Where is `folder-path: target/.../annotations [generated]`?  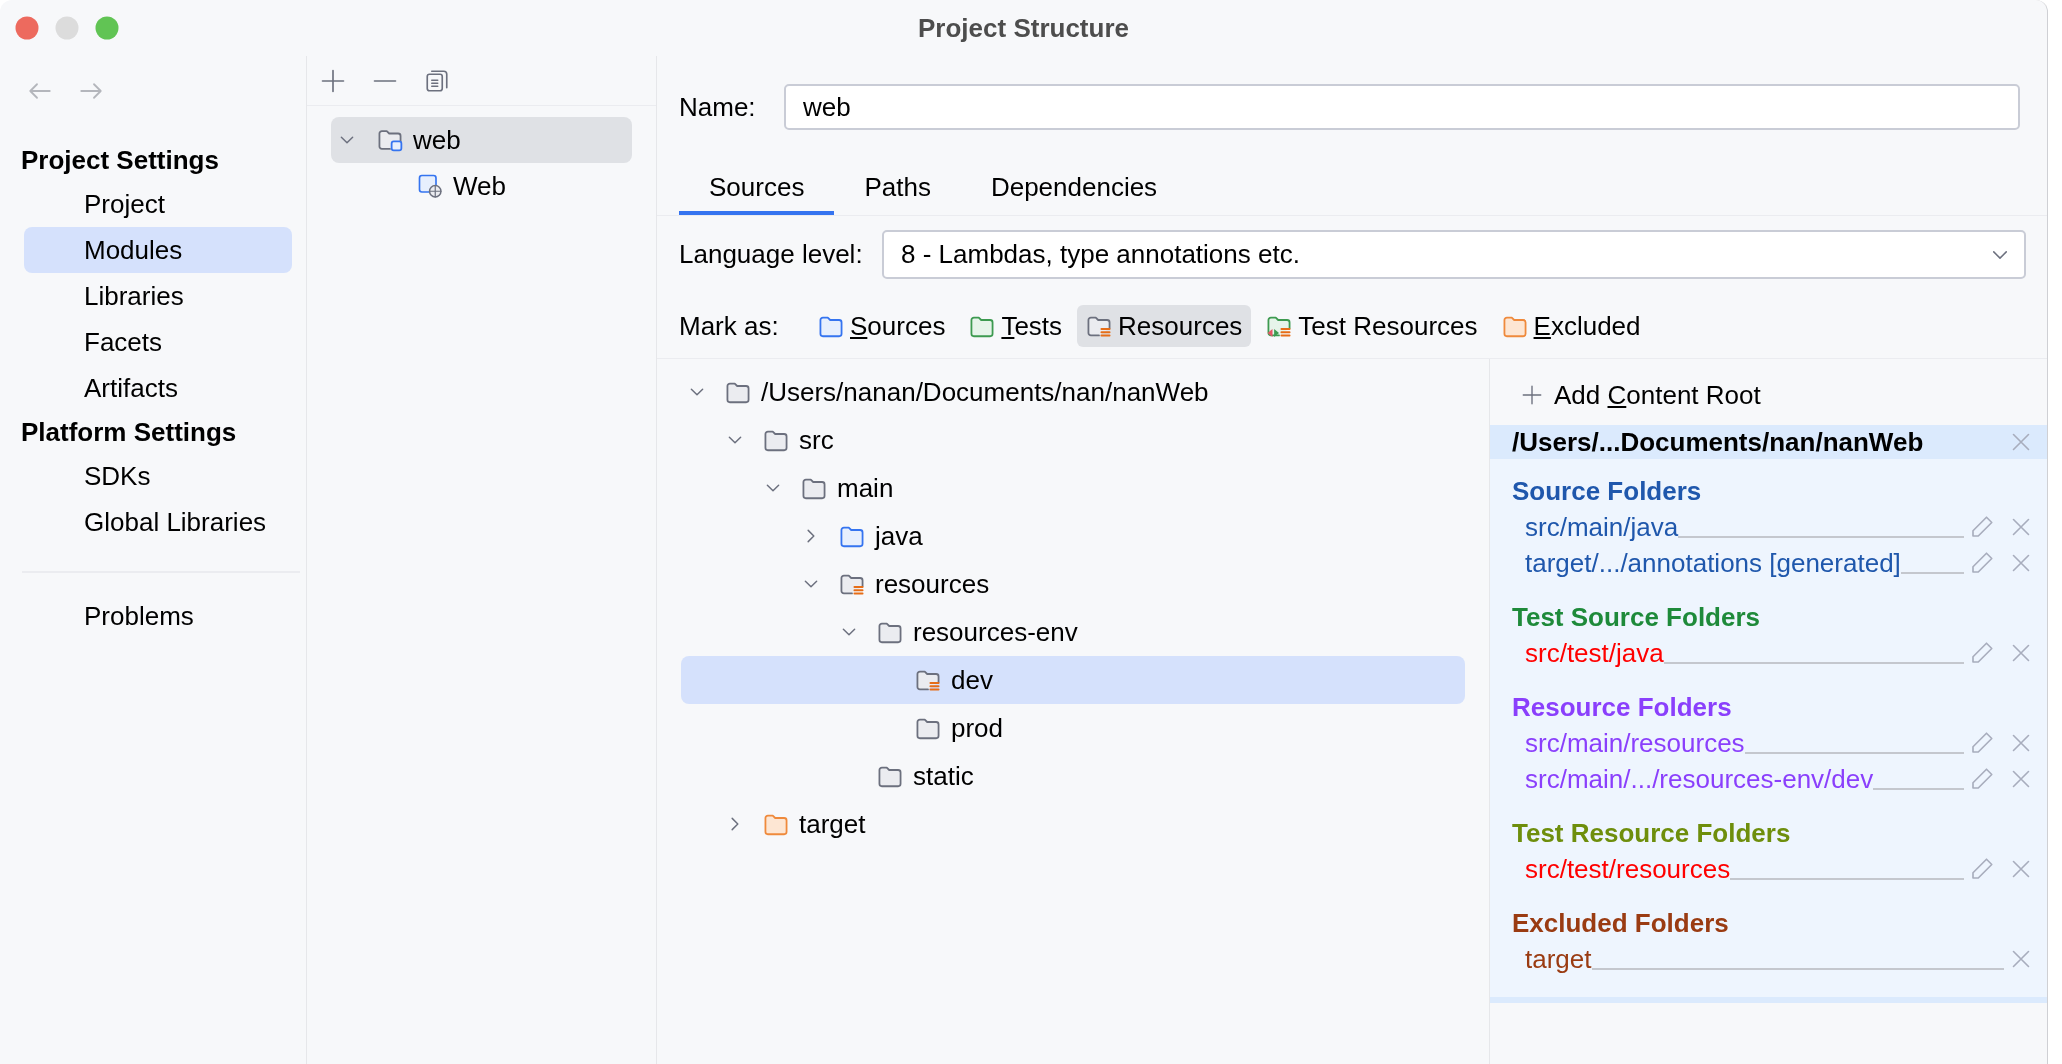
folder-path: target/.../annotations [generated] is located at coordinates (1713, 563).